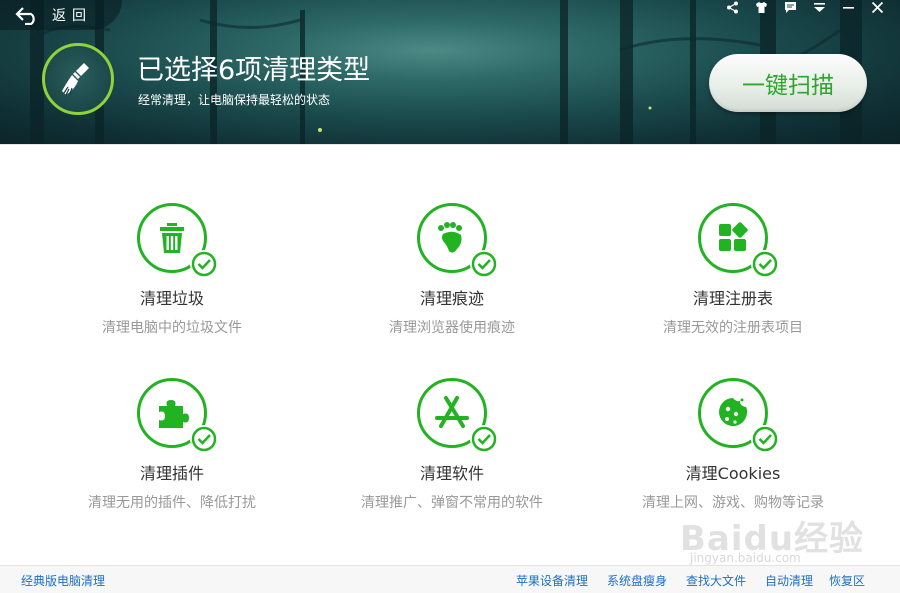 The width and height of the screenshot is (900, 593). What do you see at coordinates (745, 558) in the screenshot?
I see `baidu-watermark-url: jingyan.baidu.com` at bounding box center [745, 558].